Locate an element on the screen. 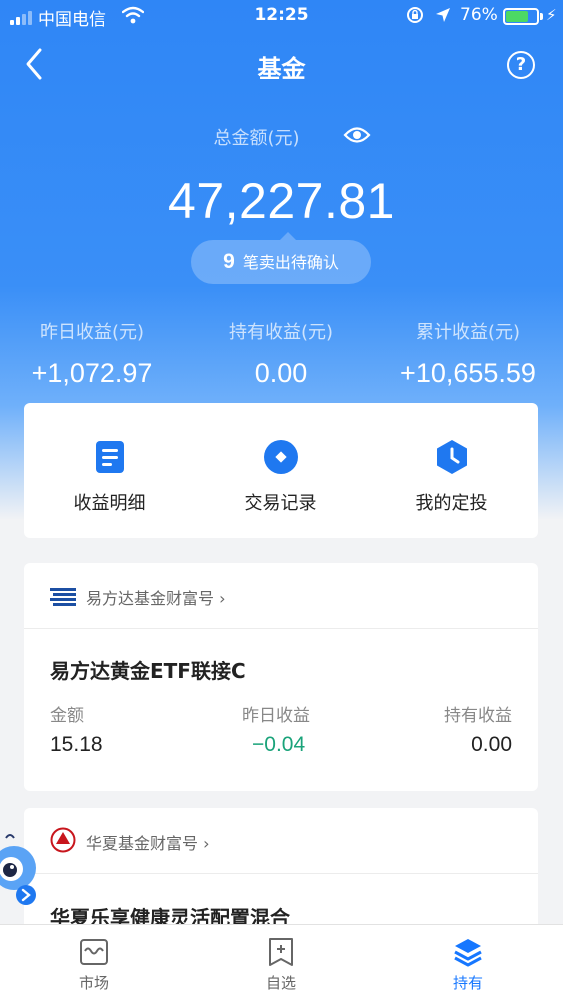 The height and width of the screenshot is (1000, 563). battery-icon is located at coordinates (521, 16).